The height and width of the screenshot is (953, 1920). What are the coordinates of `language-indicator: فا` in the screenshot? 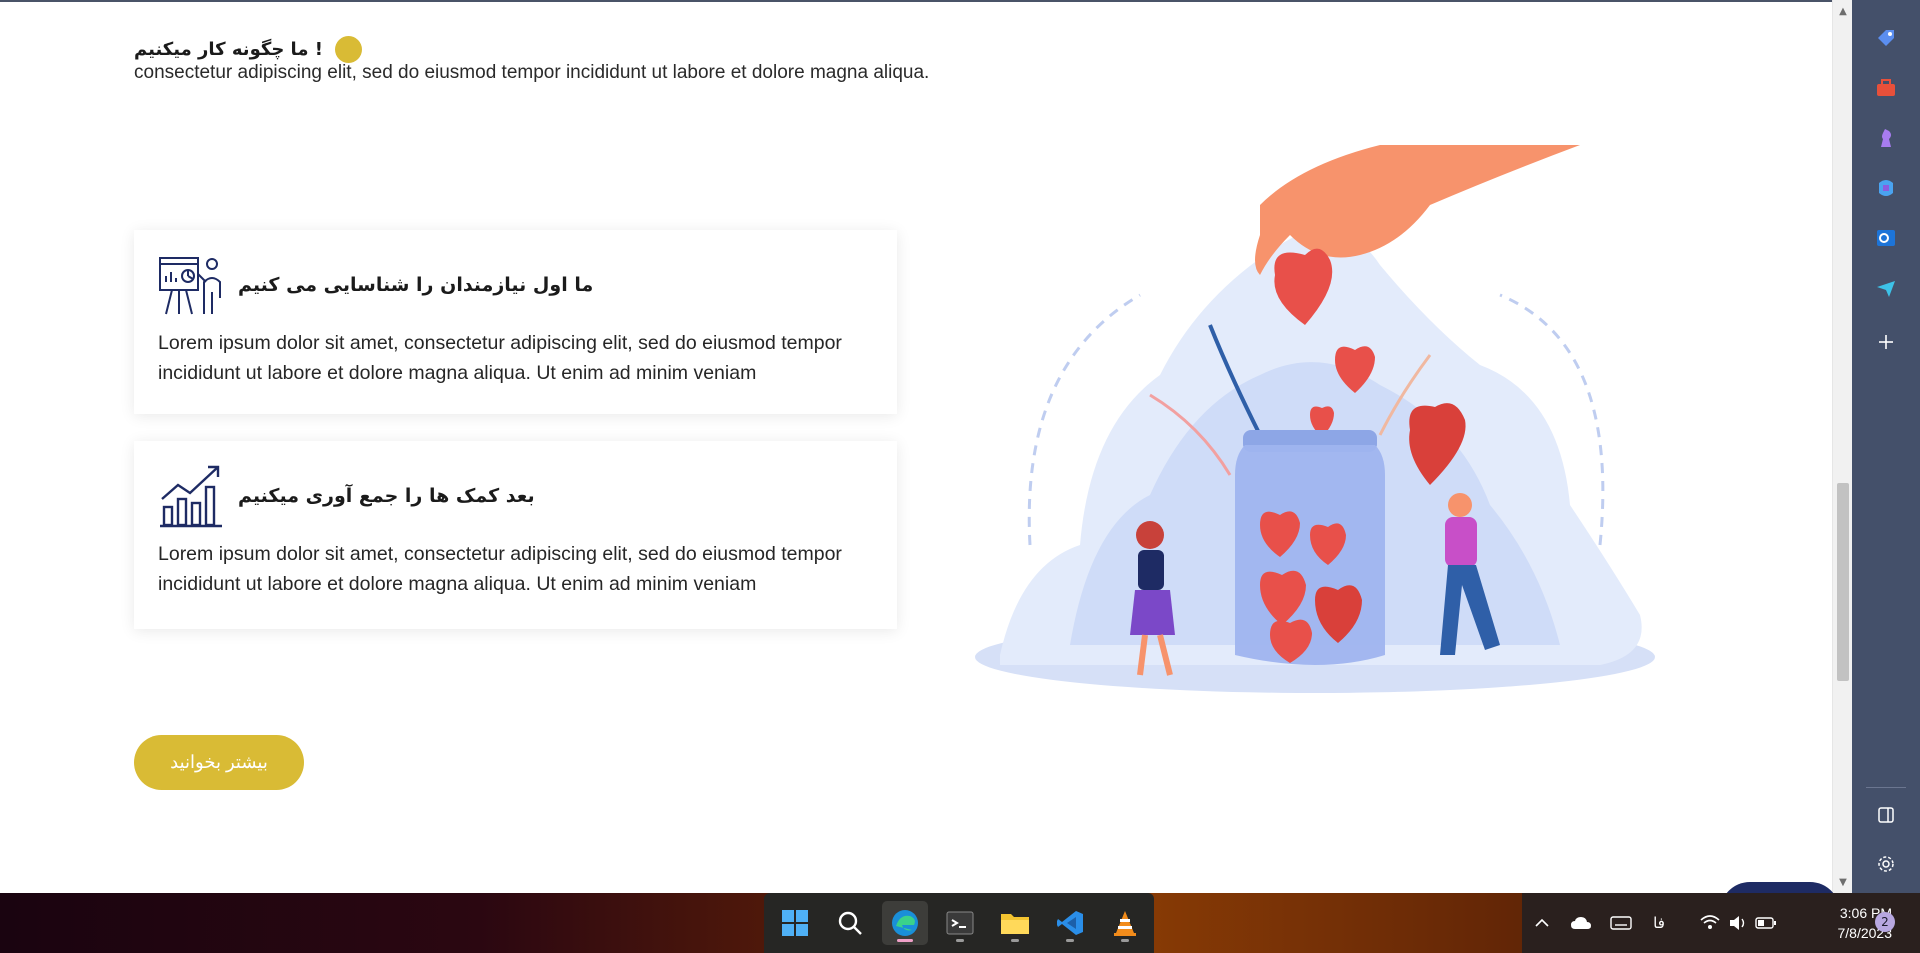 It's located at (1659, 923).